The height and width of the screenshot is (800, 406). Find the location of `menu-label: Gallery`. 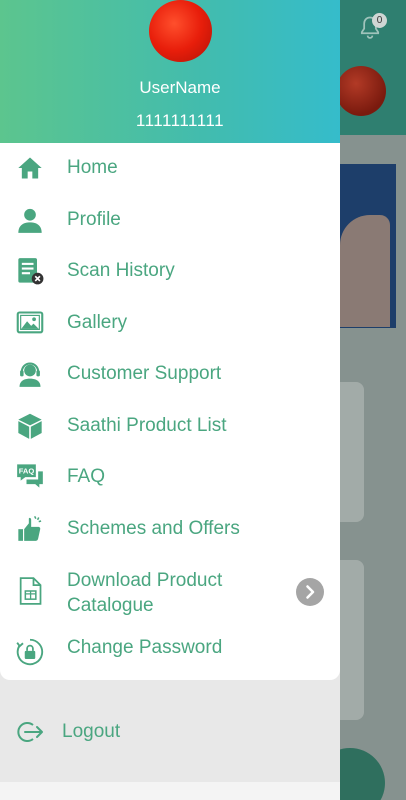

menu-label: Gallery is located at coordinates (97, 322).